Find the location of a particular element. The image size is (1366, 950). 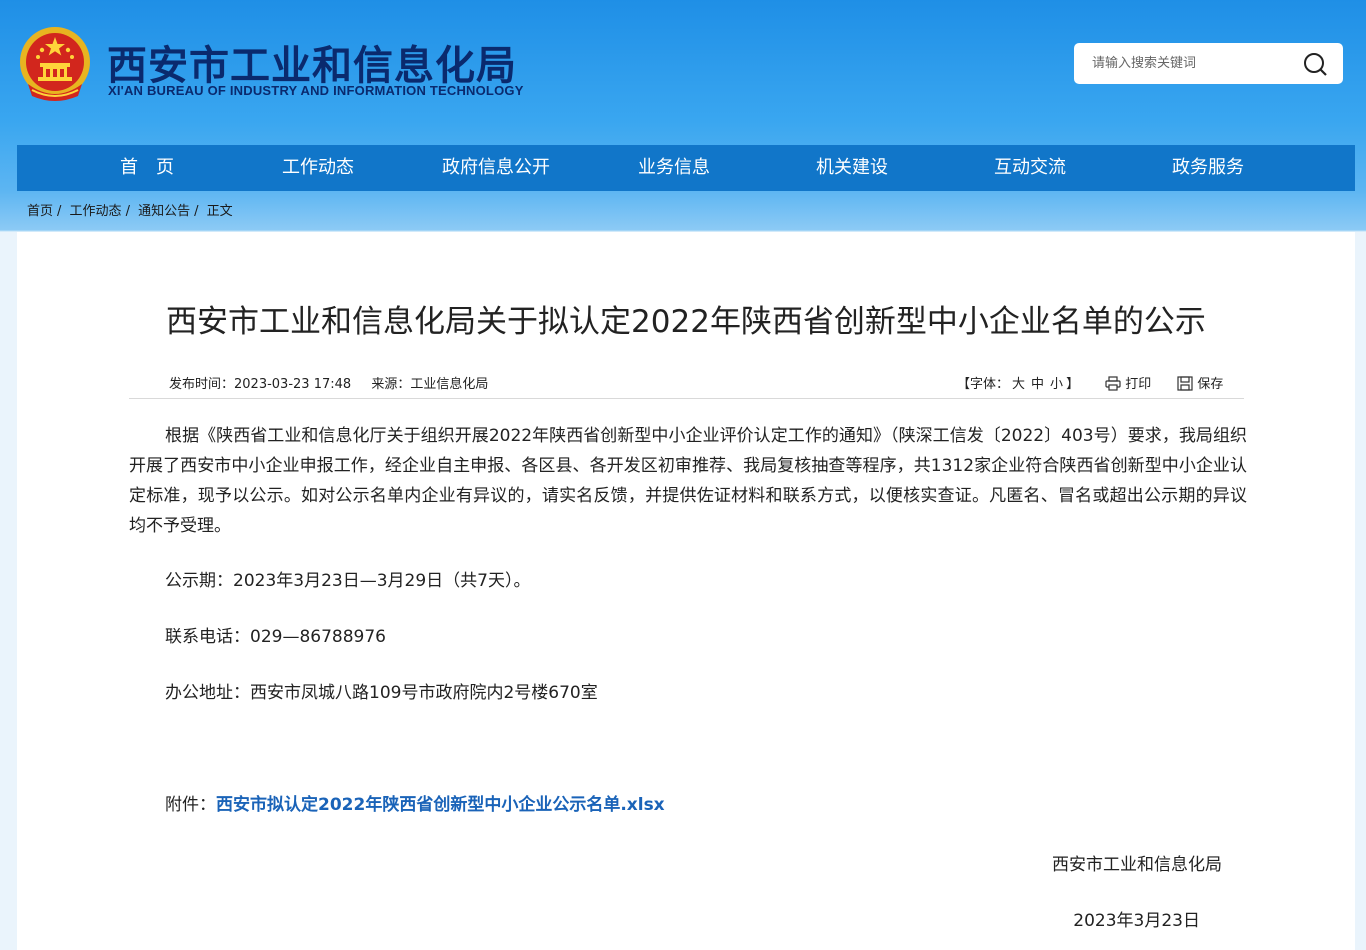

nav-item-home: 首 页 is located at coordinates (147, 168).